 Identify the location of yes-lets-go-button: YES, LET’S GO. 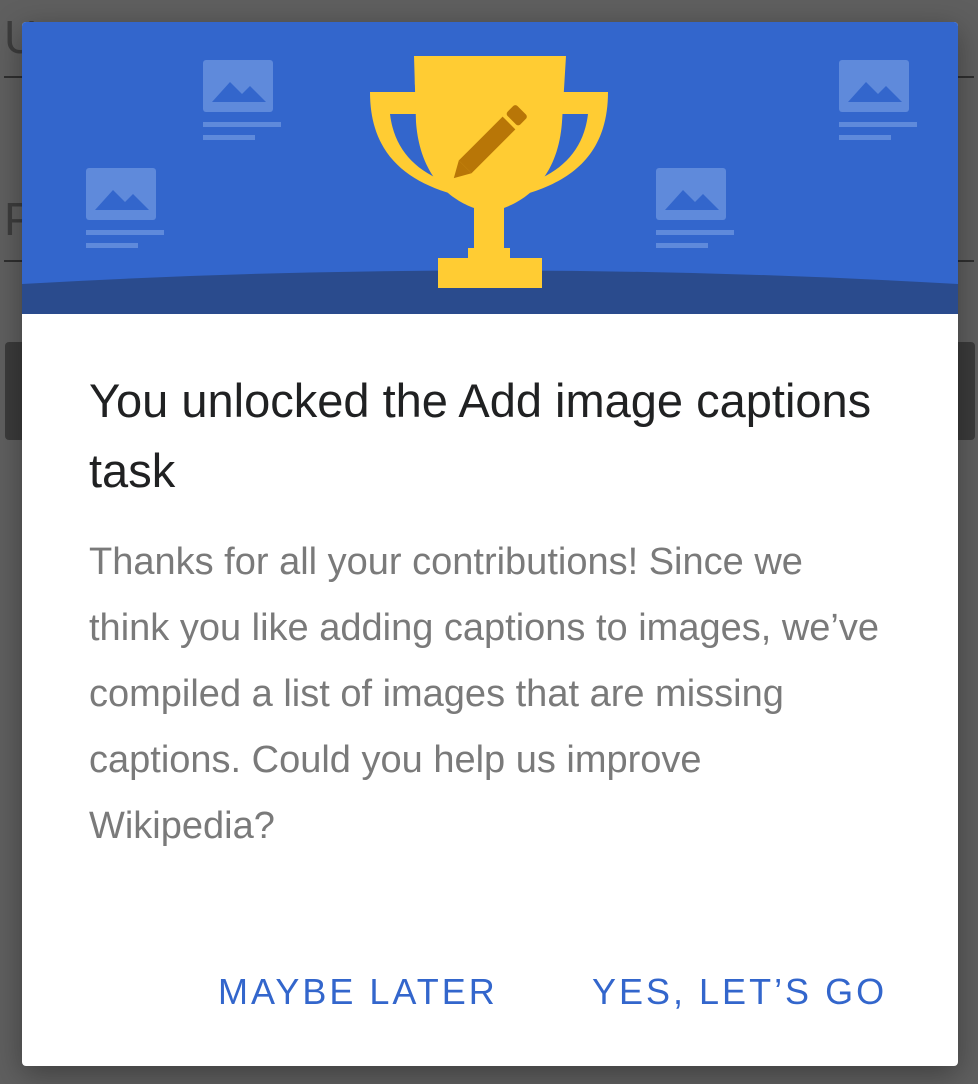
(739, 992).